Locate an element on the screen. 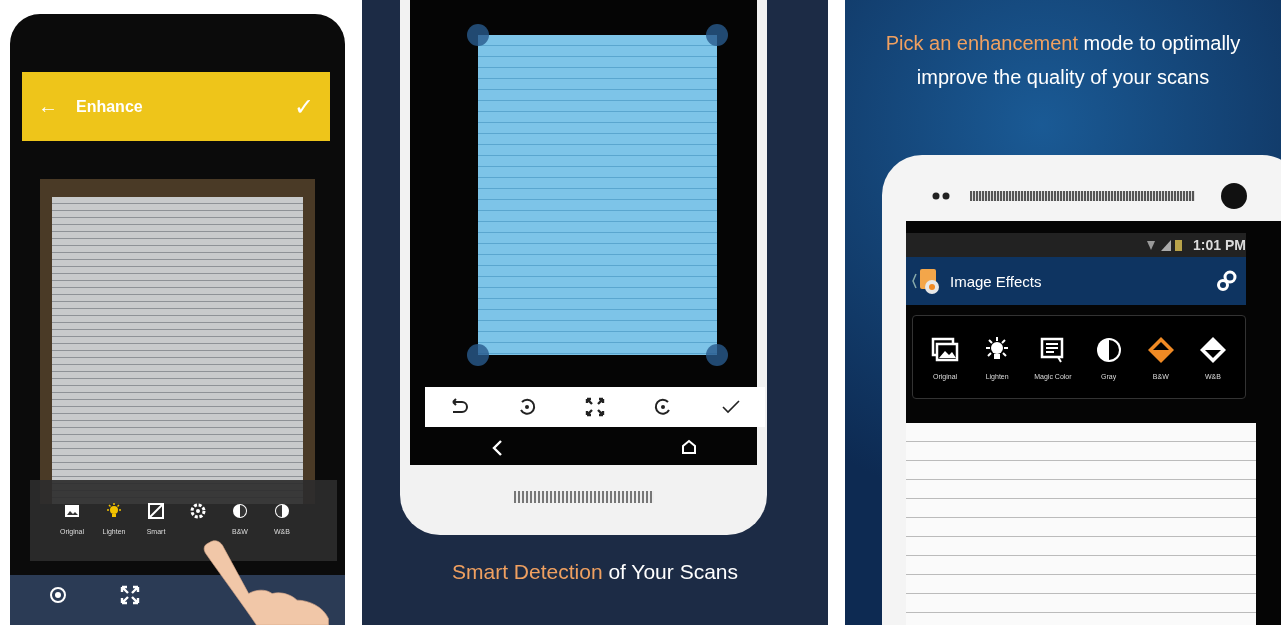 The width and height of the screenshot is (1281, 625). home-icon is located at coordinates (689, 447).